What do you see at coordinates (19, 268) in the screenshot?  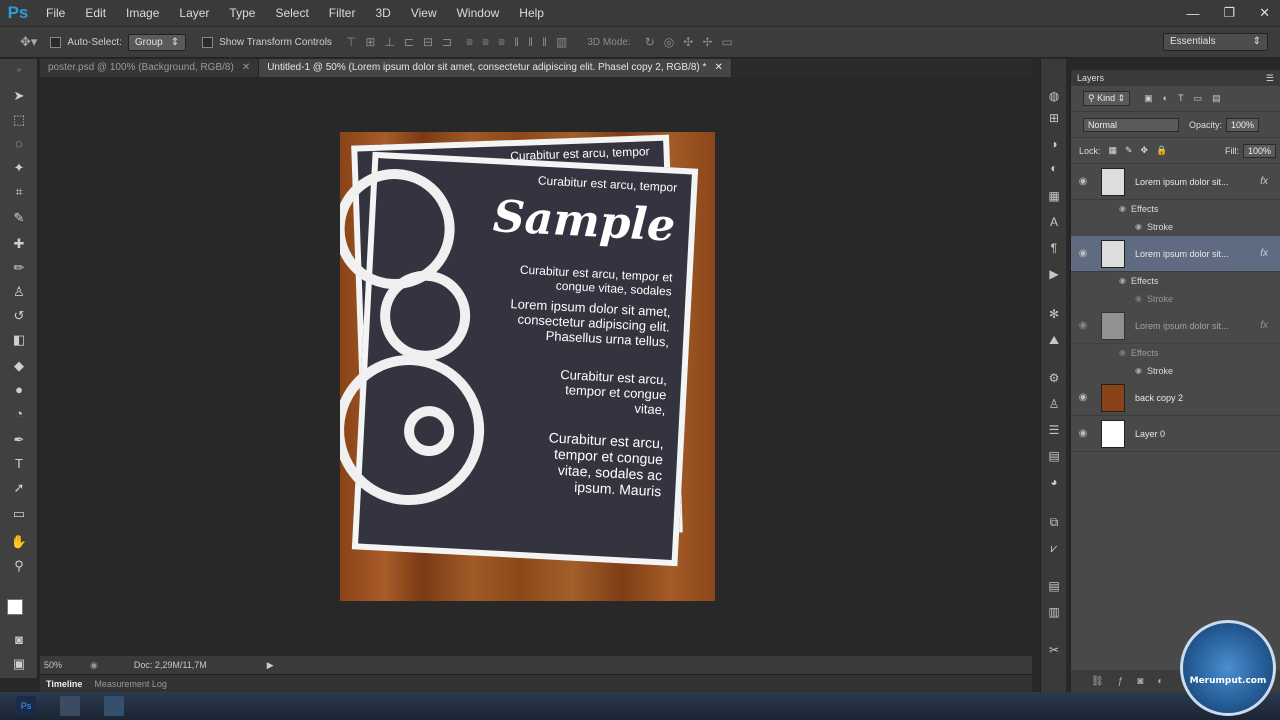 I see `brush-tool-icon: ✏` at bounding box center [19, 268].